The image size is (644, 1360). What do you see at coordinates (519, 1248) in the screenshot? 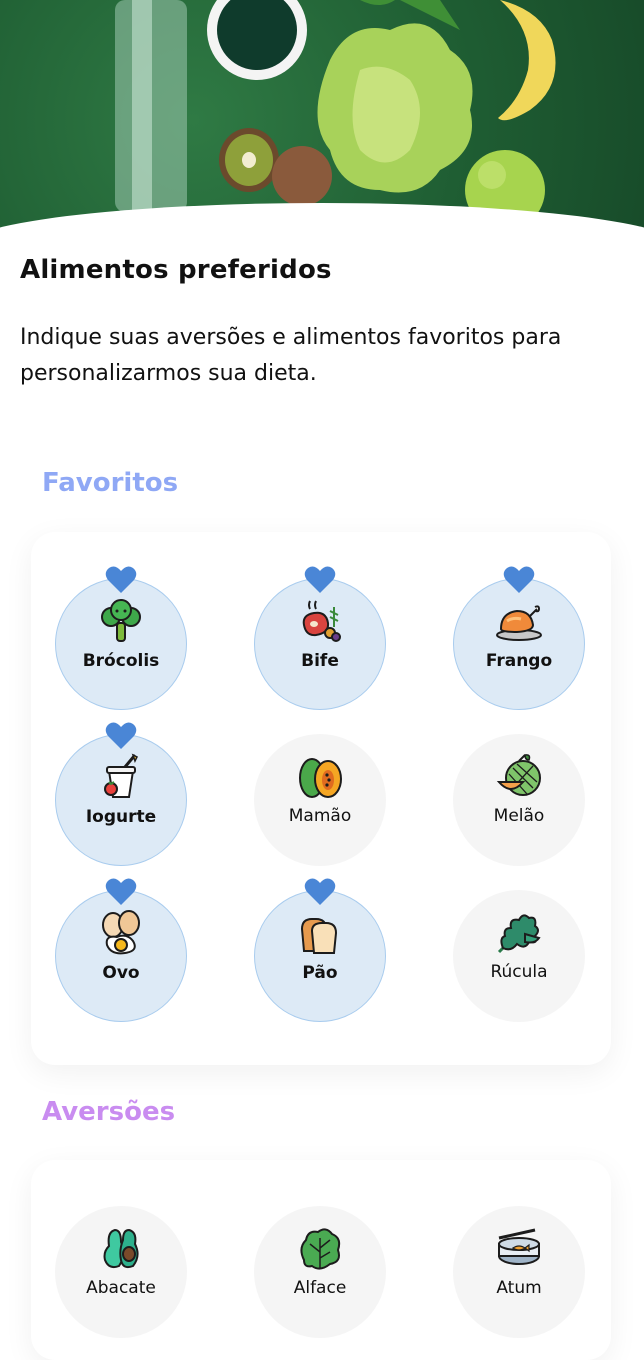
I see `tuna-can-icon` at bounding box center [519, 1248].